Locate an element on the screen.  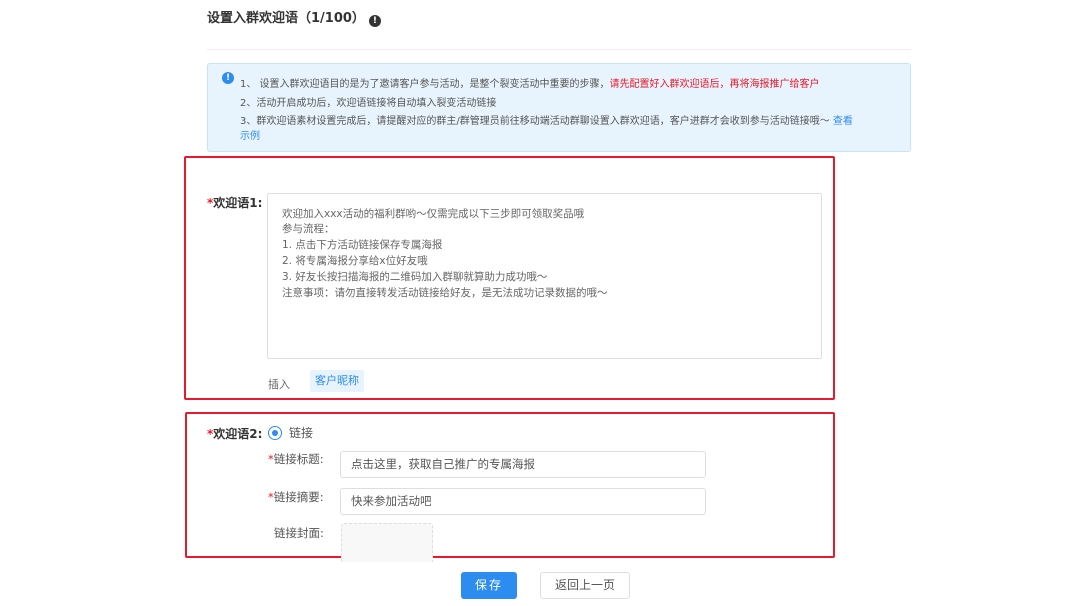
link-radio-label: 链接 is located at coordinates (301, 433).